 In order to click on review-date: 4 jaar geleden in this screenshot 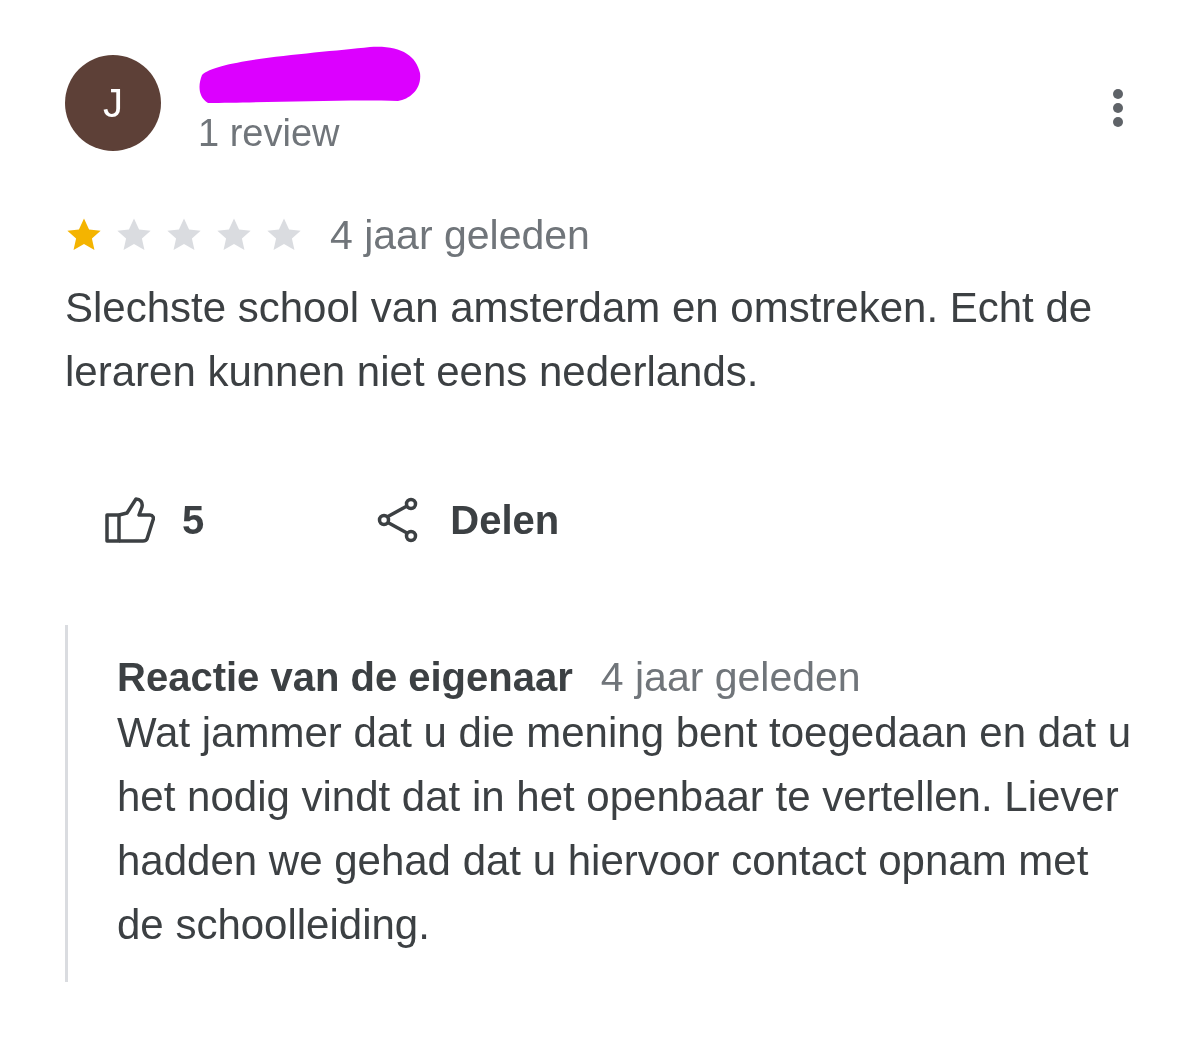, I will do `click(460, 235)`.